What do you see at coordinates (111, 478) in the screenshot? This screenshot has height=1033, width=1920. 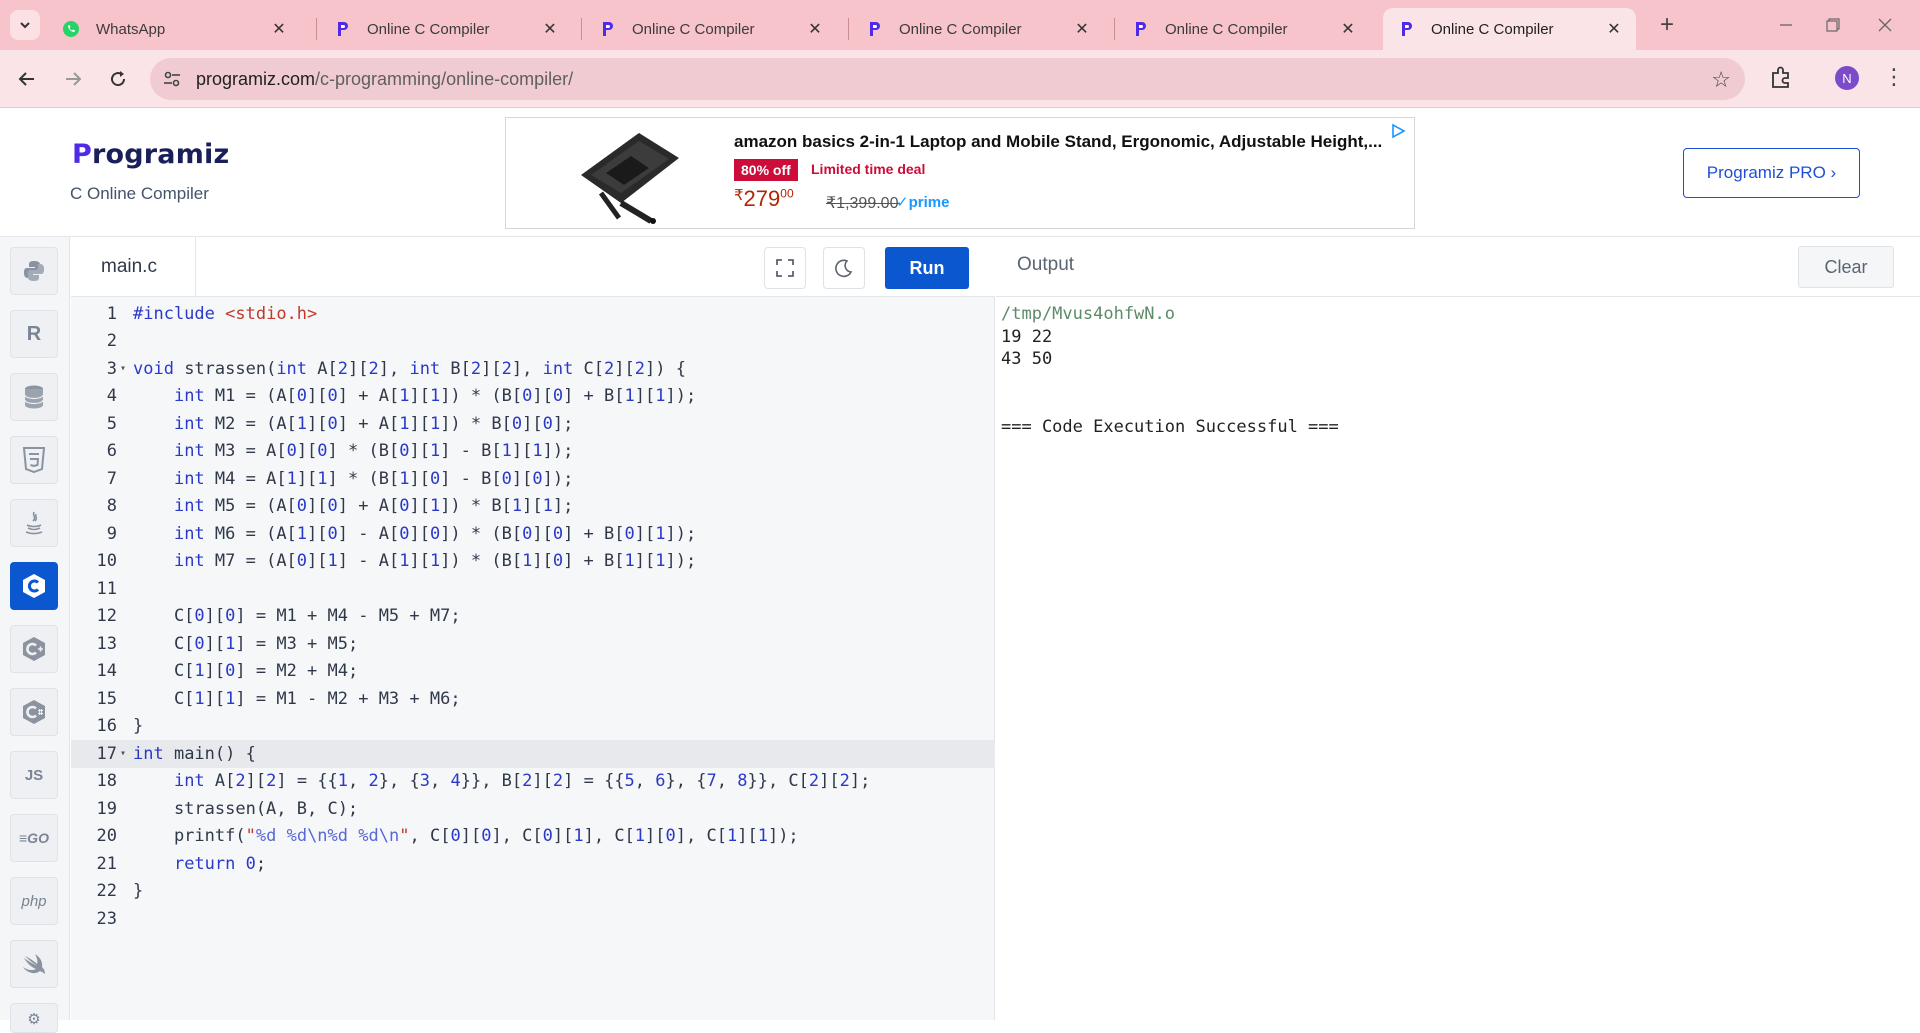 I see `line-number: 7` at bounding box center [111, 478].